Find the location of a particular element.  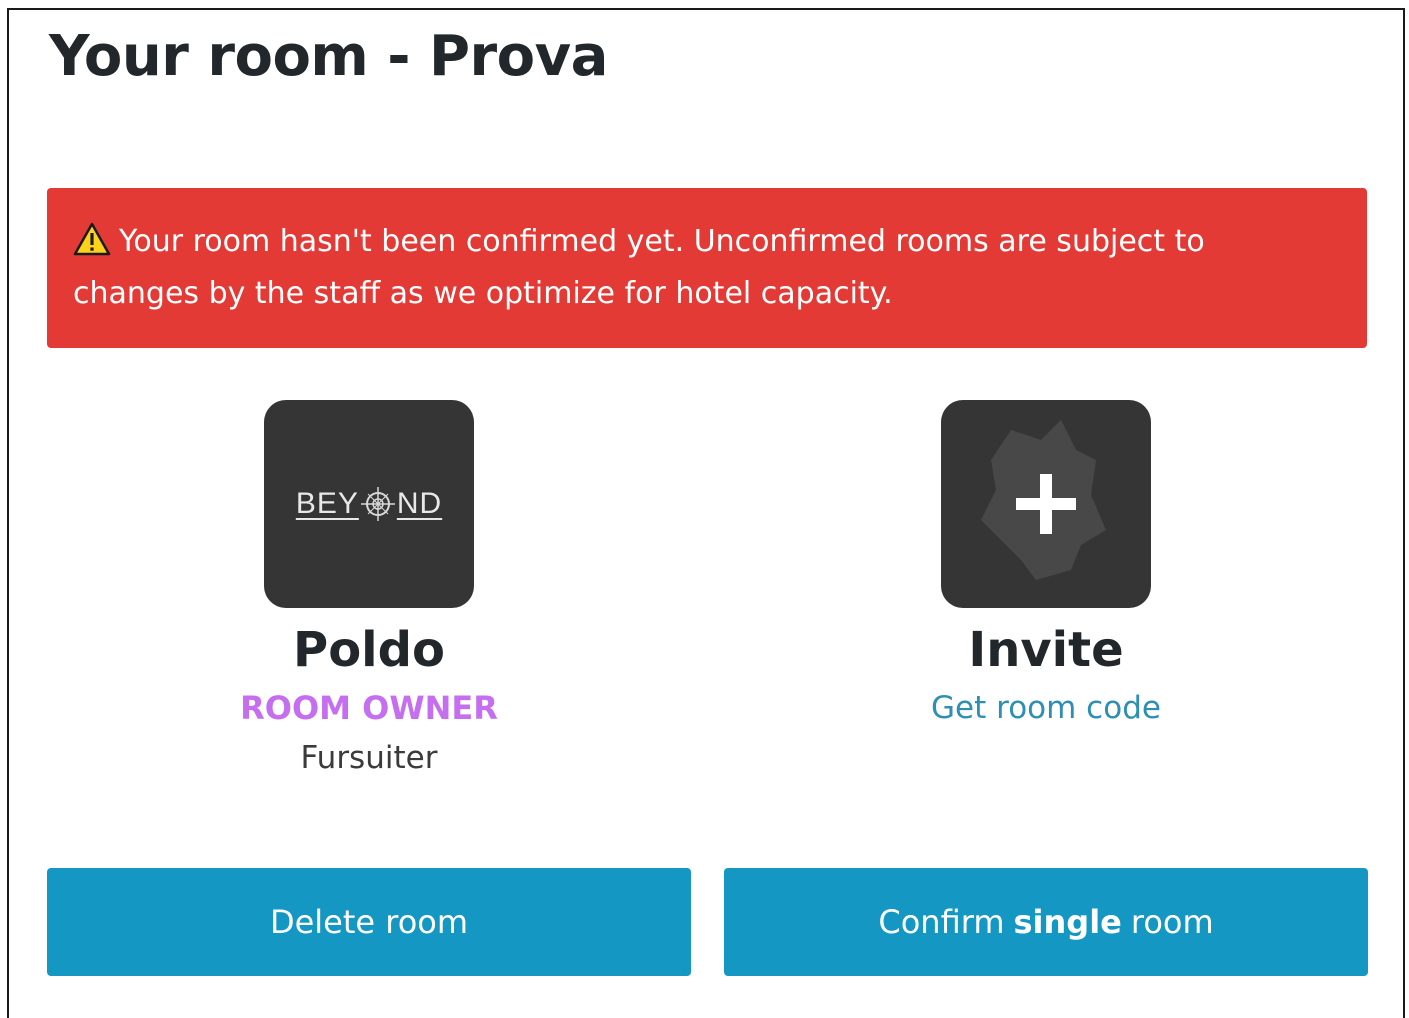

member-role: ROOM OWNER is located at coordinates (369, 708).